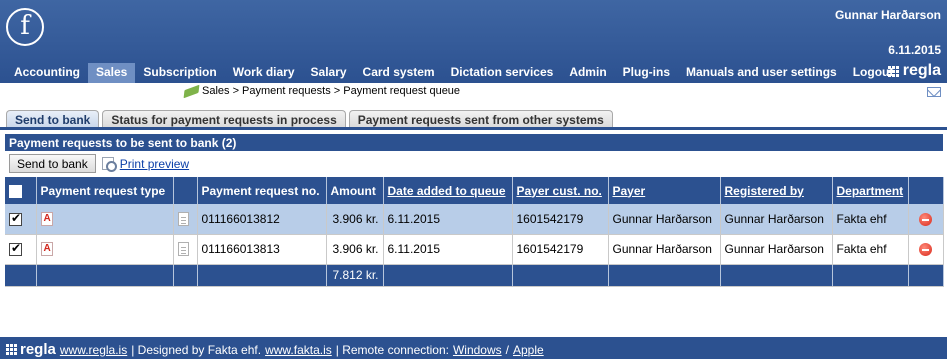 The height and width of the screenshot is (359, 947). What do you see at coordinates (191, 91) in the screenshot?
I see `pencil-icon` at bounding box center [191, 91].